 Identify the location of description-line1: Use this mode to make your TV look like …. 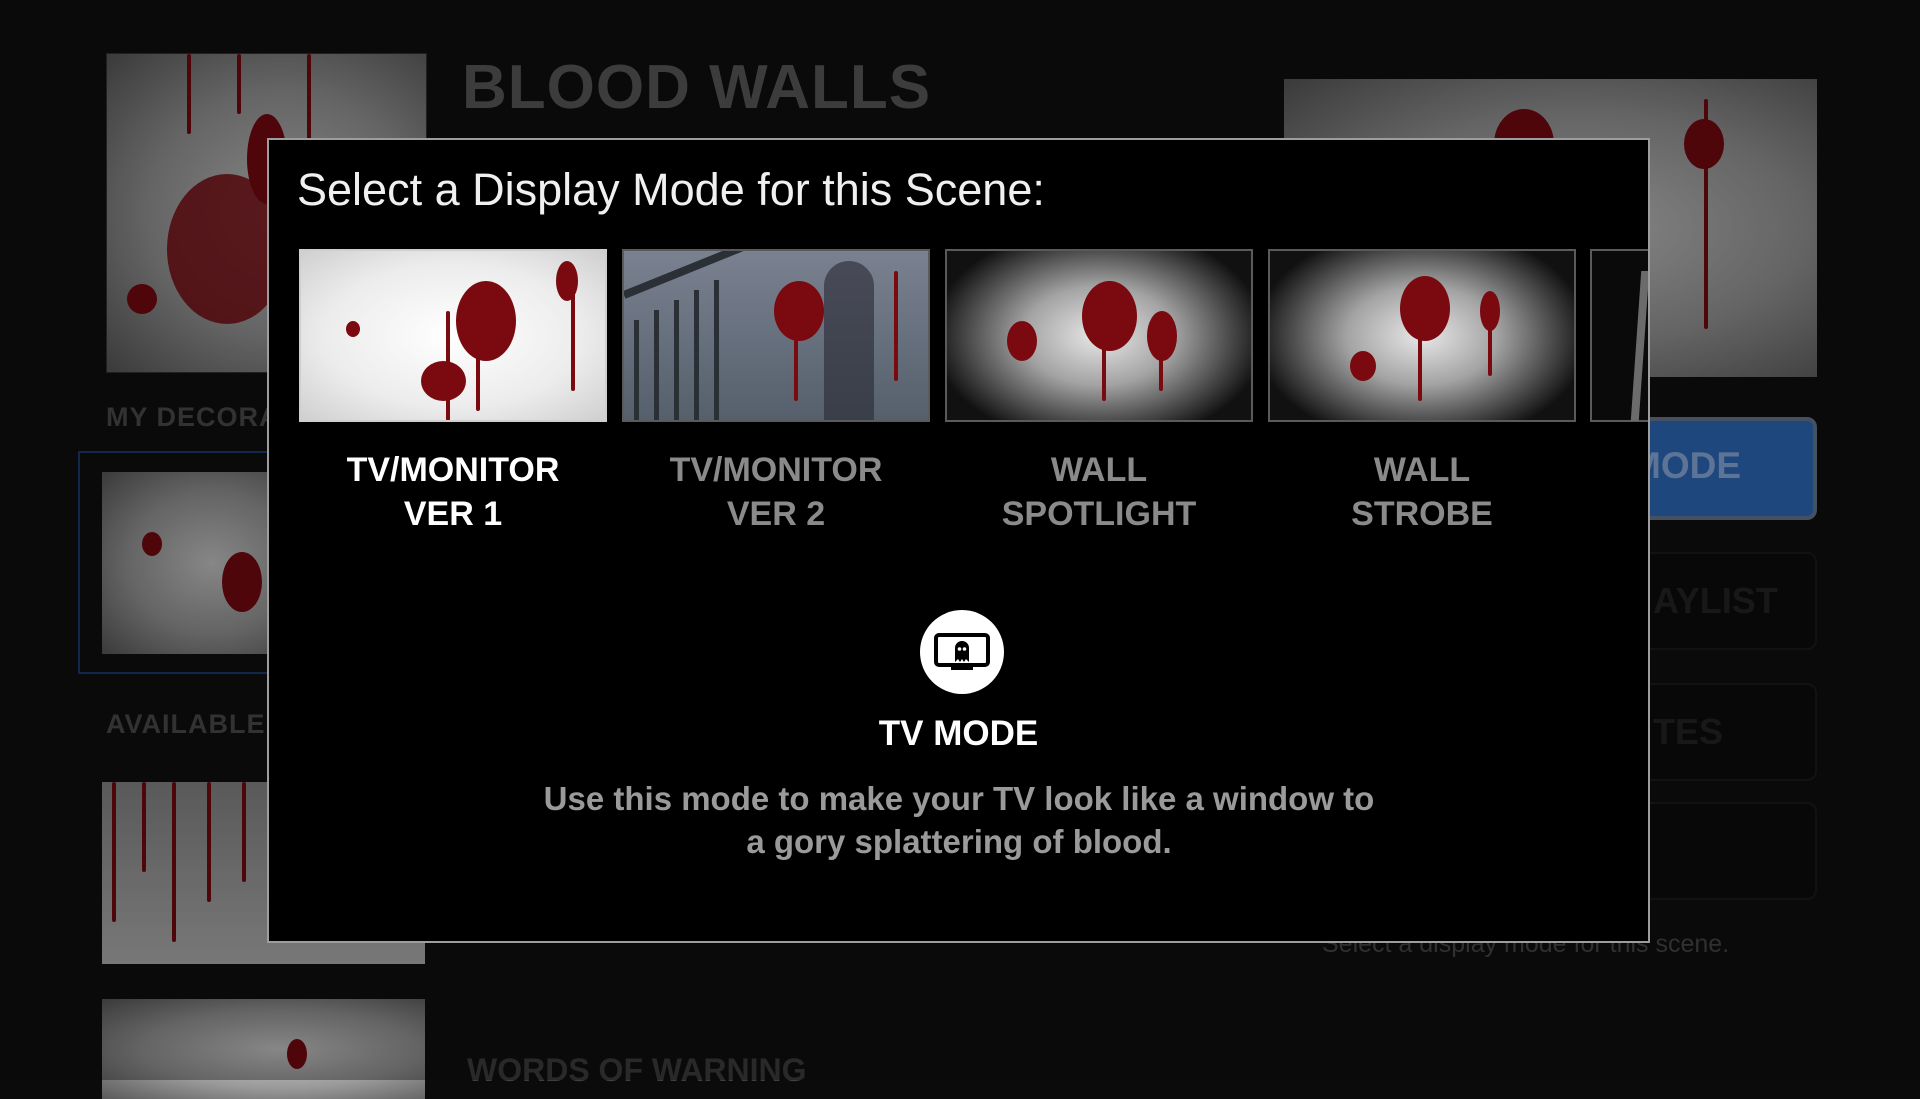
(959, 798).